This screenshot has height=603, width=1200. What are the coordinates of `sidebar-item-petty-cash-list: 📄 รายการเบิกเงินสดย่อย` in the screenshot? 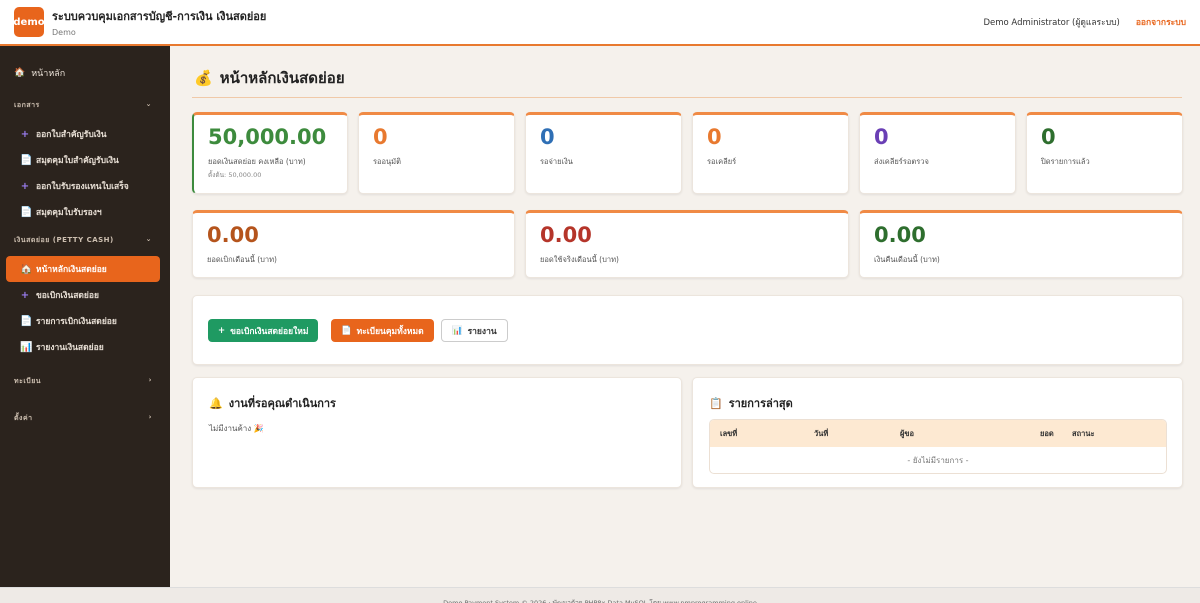 It's located at (85, 321).